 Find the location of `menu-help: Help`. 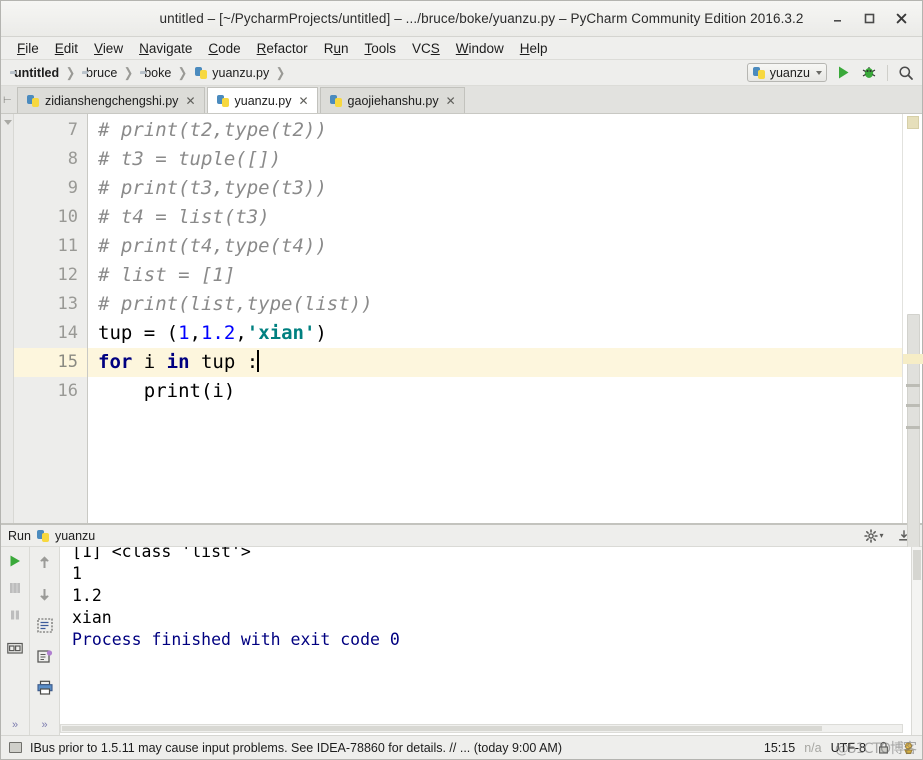

menu-help: Help is located at coordinates (534, 48).